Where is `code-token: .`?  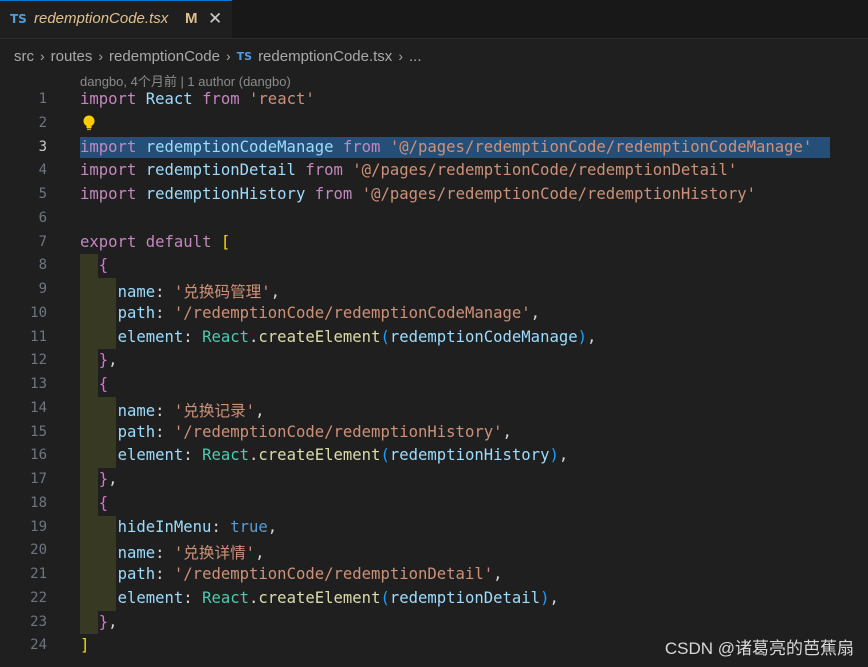 code-token: . is located at coordinates (254, 455).